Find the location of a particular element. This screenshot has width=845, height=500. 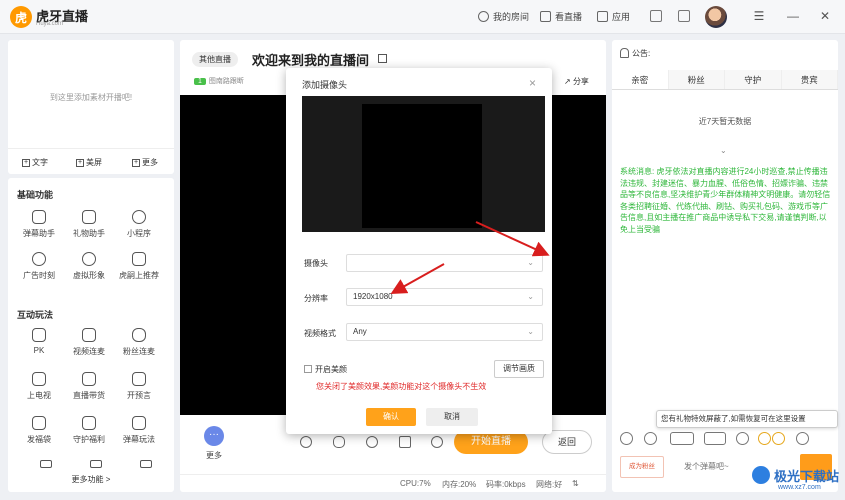

source-panel: 到这里添加素材开播吧! + 文字 + 美屏 + 更多 is located at coordinates (91, 107).